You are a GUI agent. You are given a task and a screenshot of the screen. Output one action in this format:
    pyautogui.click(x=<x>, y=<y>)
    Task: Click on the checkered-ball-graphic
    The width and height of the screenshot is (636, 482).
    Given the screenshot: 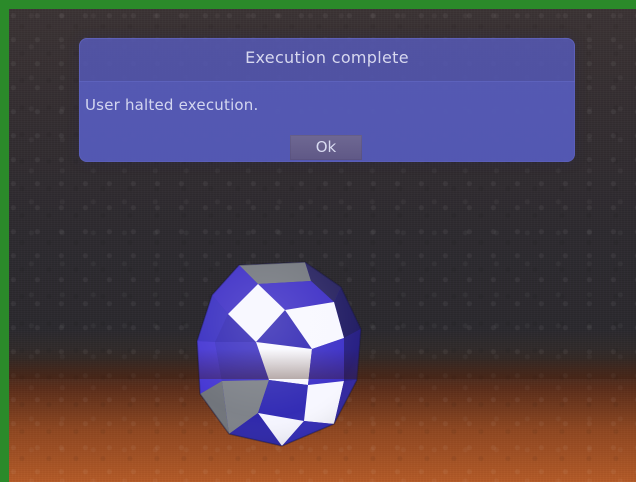 What is the action you would take?
    pyautogui.click(x=279, y=354)
    